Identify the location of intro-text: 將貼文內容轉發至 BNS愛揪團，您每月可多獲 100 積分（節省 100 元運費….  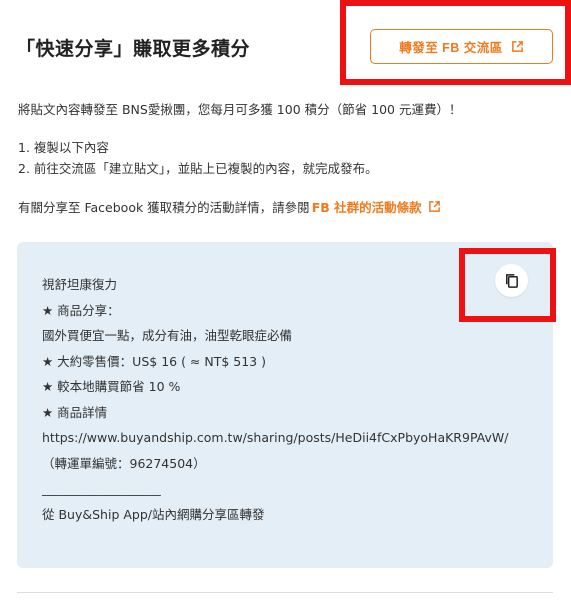
(240, 109).